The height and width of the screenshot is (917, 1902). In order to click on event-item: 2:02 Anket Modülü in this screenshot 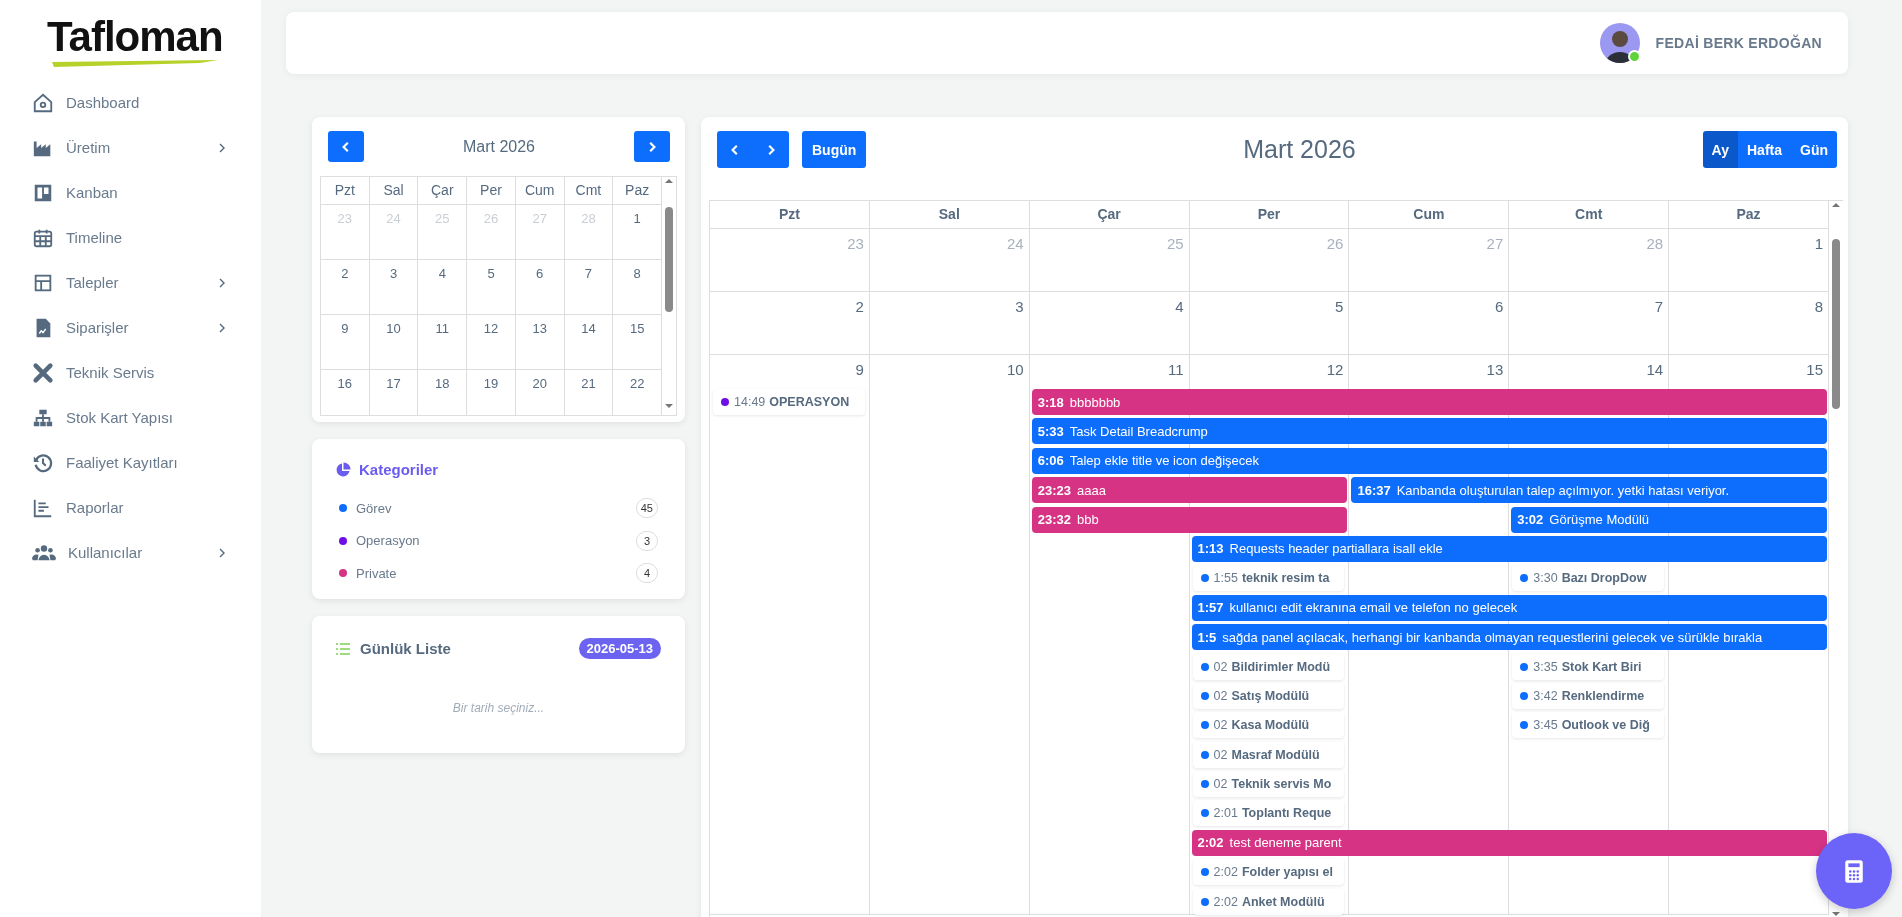, I will do `click(1268, 901)`.